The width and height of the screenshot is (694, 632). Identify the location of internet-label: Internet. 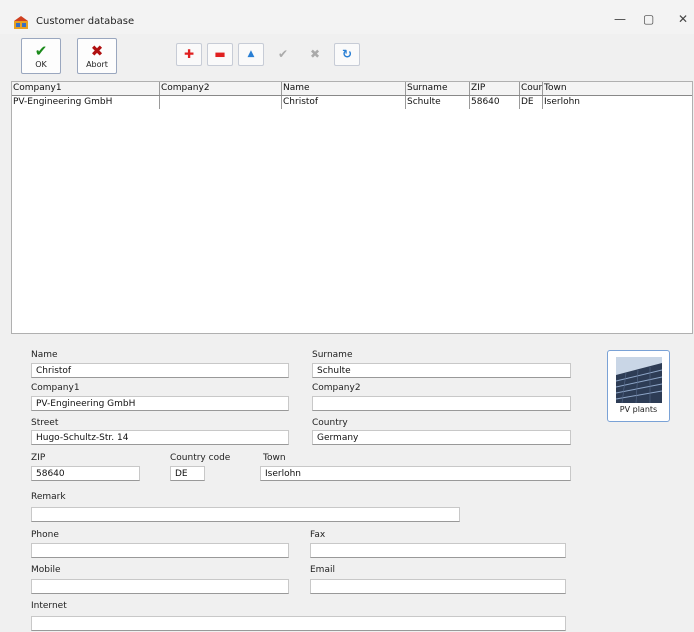
(49, 606).